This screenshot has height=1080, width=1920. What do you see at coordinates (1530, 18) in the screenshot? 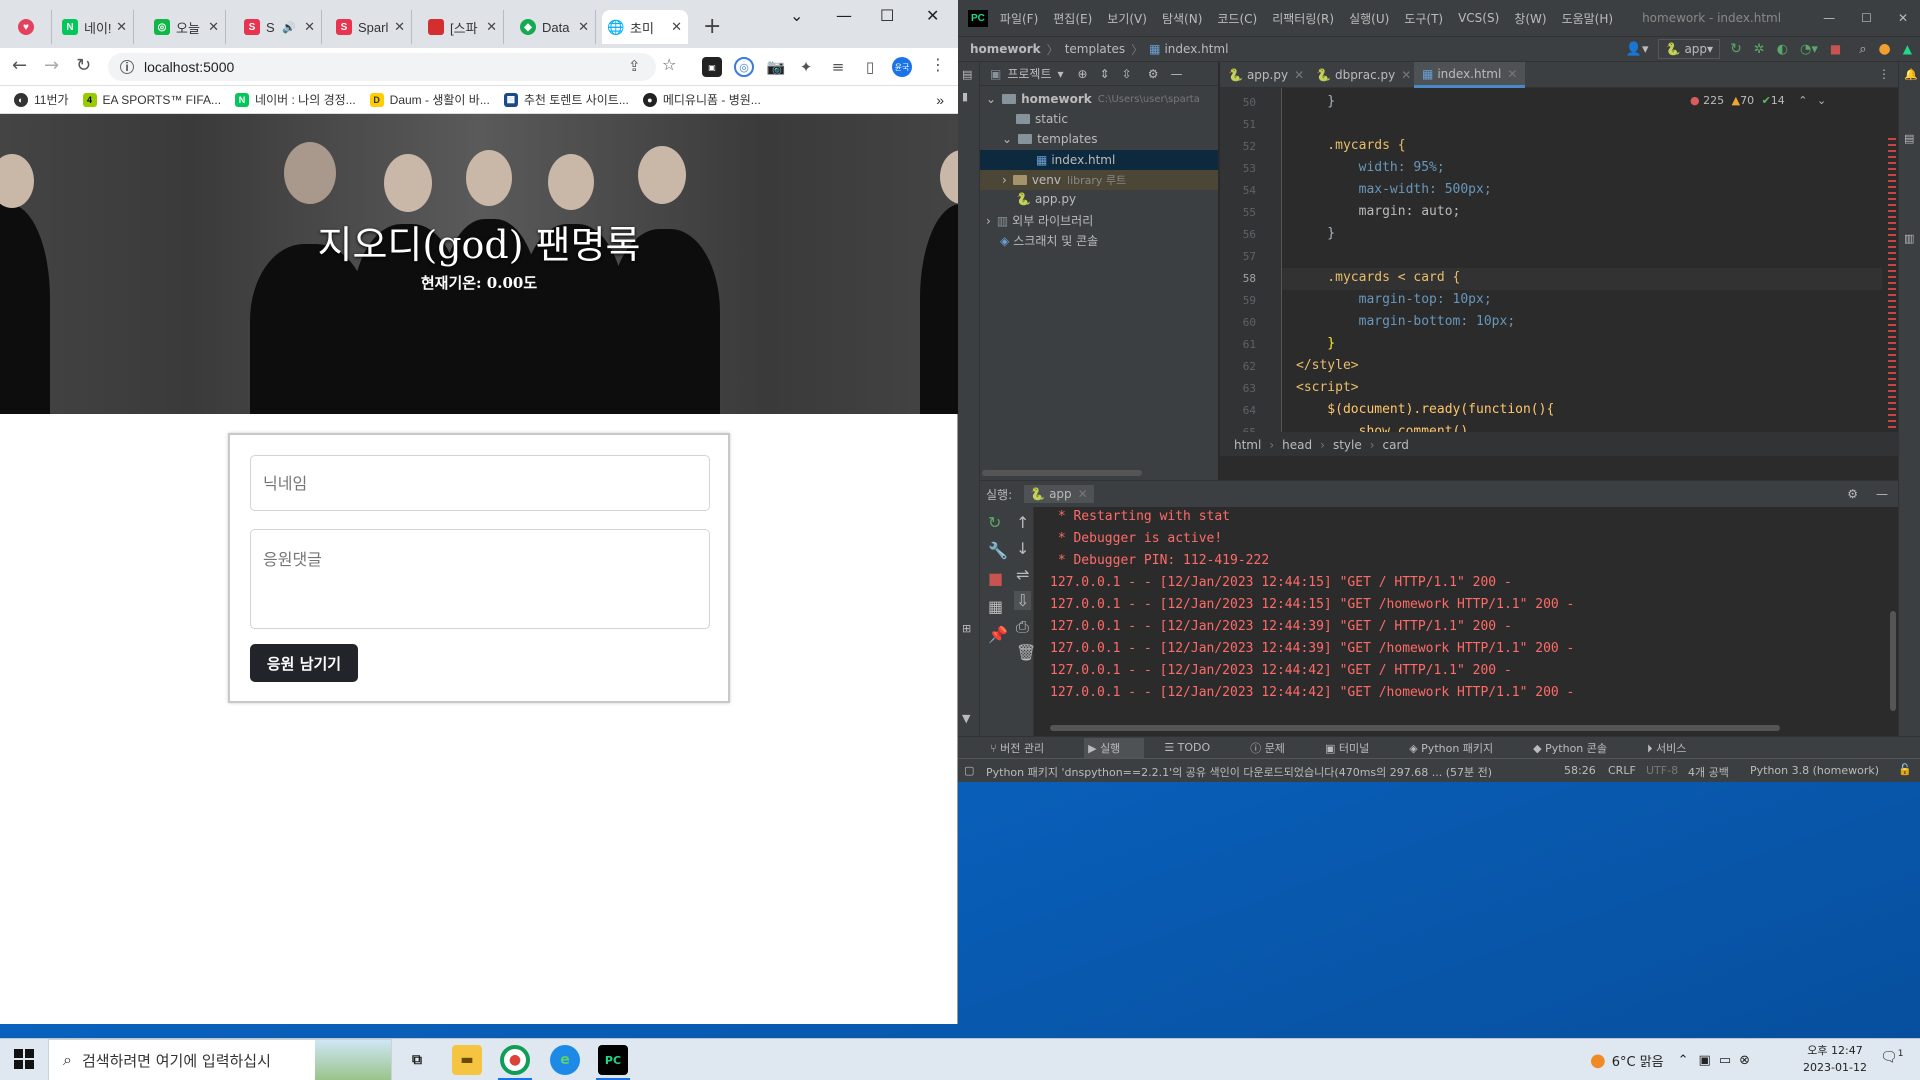
I see `menu-item: 창(W)` at bounding box center [1530, 18].